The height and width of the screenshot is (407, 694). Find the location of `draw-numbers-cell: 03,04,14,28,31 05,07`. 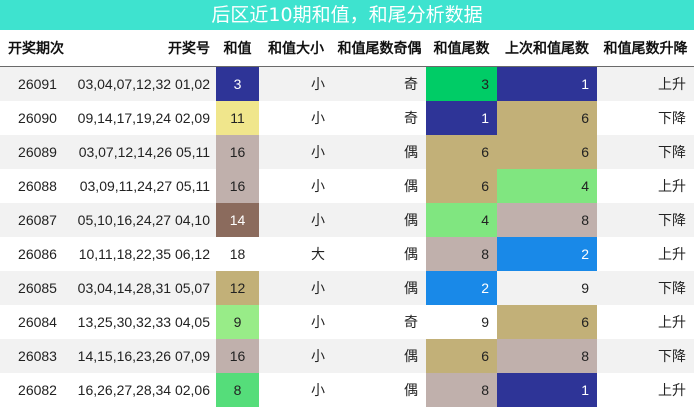

draw-numbers-cell: 03,04,14,28,31 05,07 is located at coordinates (143, 288).